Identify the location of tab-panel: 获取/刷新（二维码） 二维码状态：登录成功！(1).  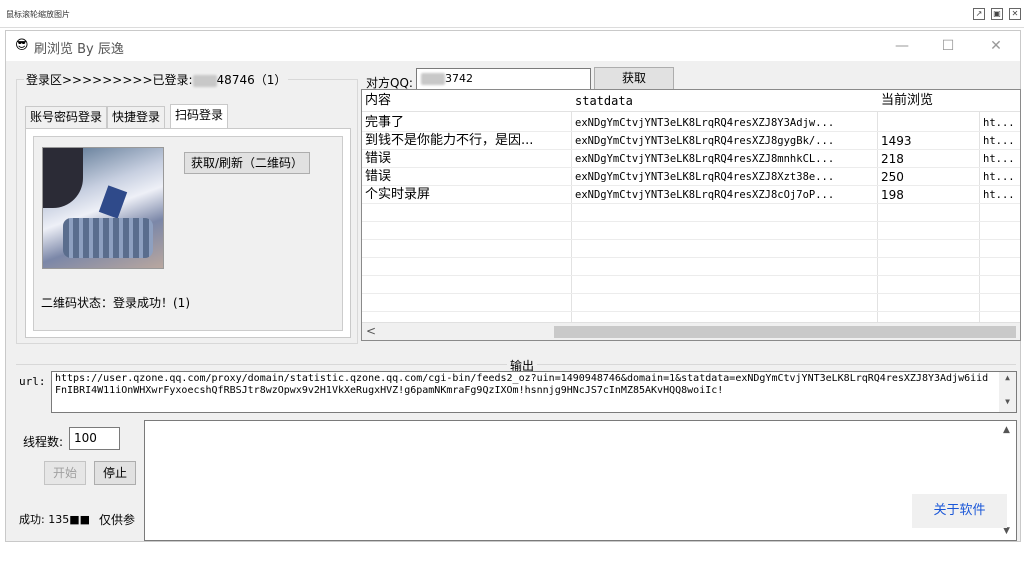
(188, 233).